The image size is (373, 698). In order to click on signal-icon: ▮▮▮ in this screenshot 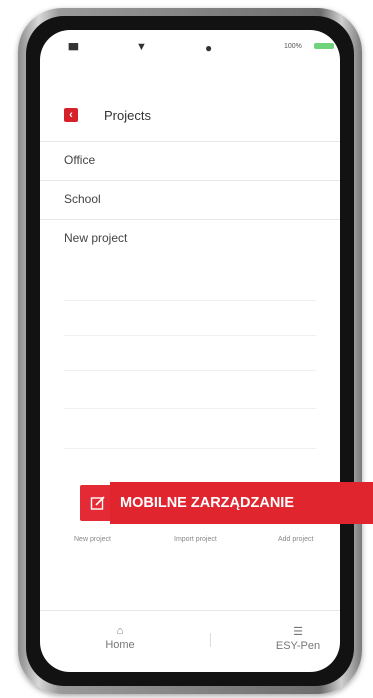, I will do `click(73, 46)`.